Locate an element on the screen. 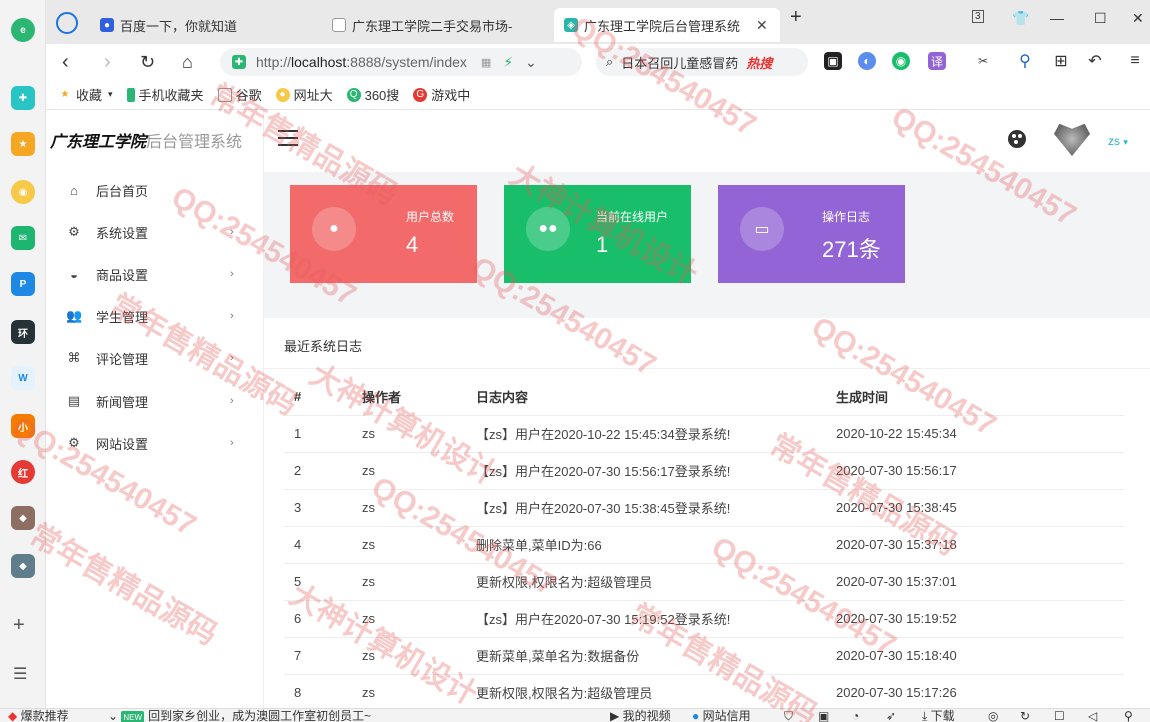 The height and width of the screenshot is (722, 1150). extension-icon: ▣ is located at coordinates (833, 61).